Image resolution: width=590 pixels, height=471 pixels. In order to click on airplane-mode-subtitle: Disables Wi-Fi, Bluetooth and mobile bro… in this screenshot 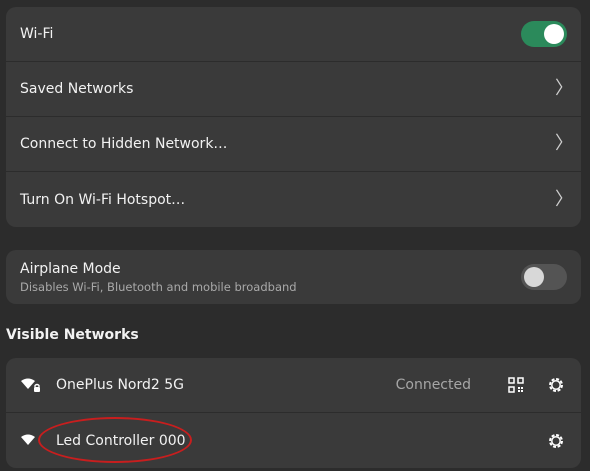, I will do `click(158, 286)`.